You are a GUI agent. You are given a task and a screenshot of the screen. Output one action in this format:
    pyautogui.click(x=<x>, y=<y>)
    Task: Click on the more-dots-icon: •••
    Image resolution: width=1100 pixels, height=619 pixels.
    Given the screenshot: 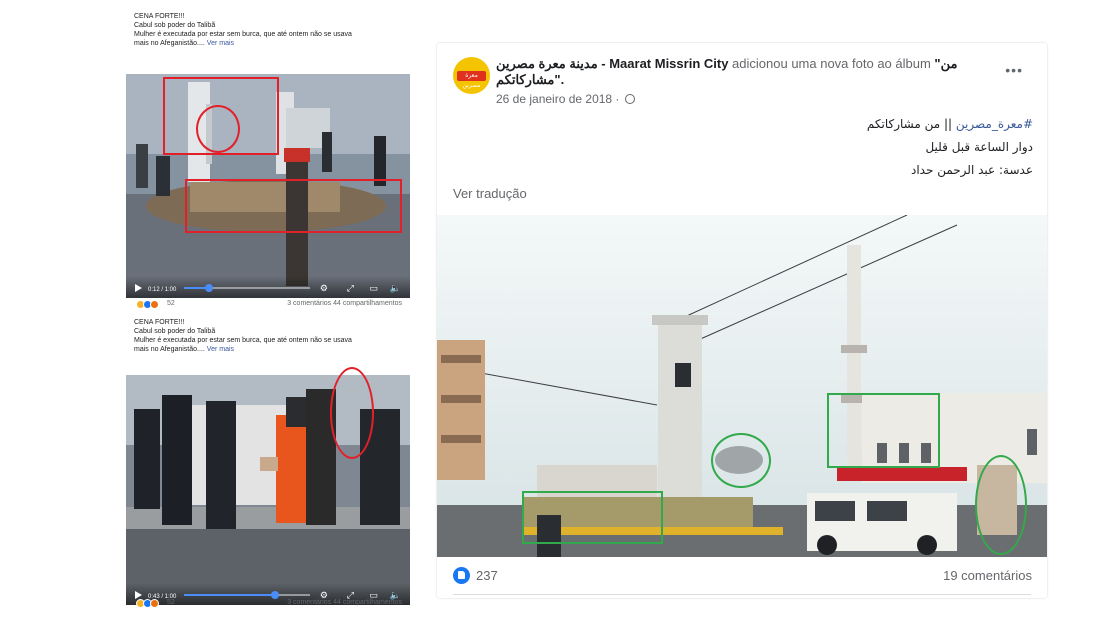 What is the action you would take?
    pyautogui.click(x=1014, y=70)
    